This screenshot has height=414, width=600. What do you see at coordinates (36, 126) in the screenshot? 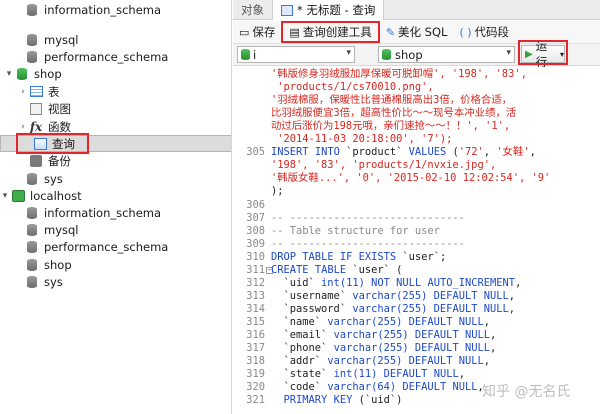
I see `function-icon: fx` at bounding box center [36, 126].